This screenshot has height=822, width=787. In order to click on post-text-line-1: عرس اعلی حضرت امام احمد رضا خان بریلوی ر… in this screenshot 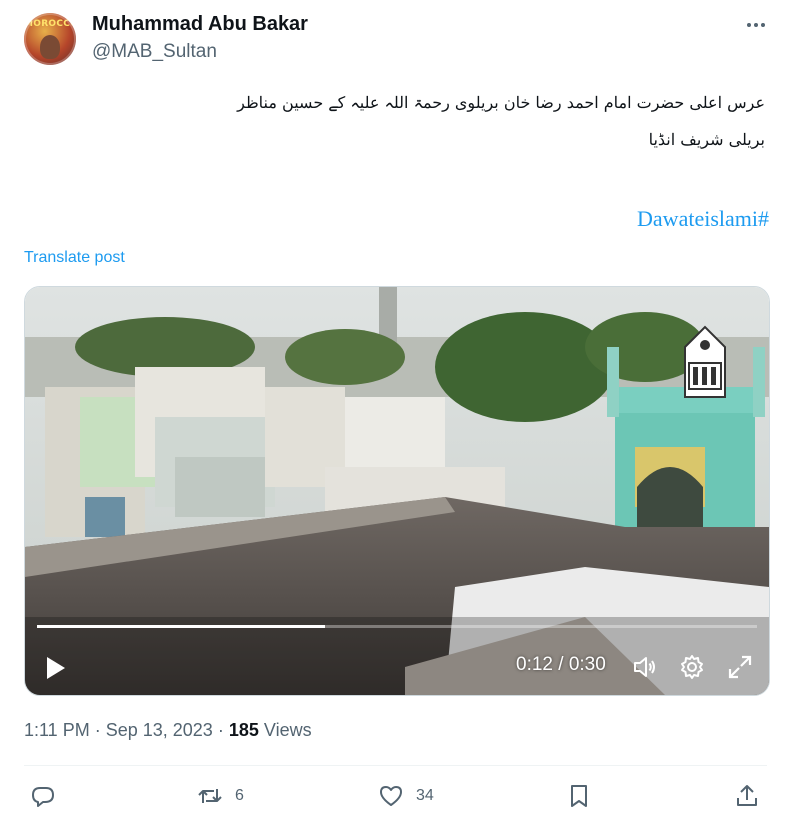, I will do `click(501, 102)`.